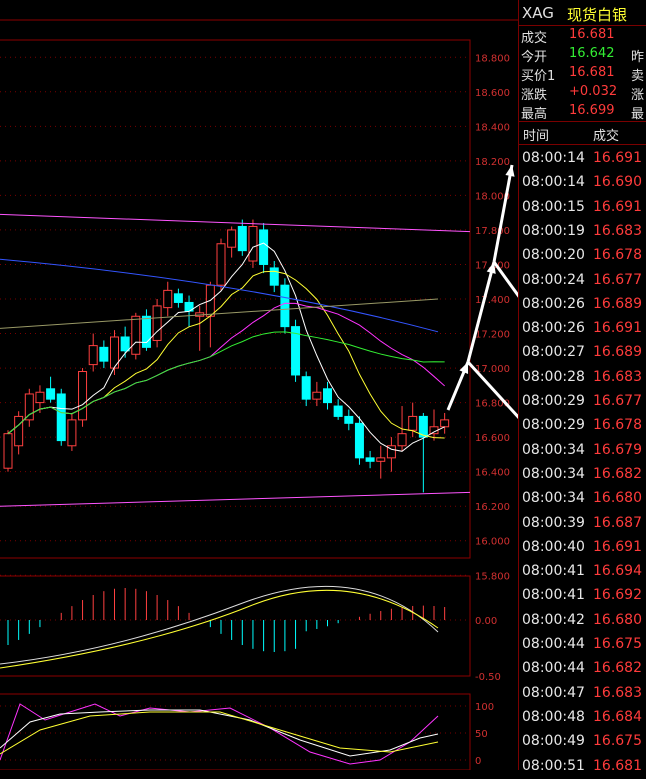 Image resolution: width=646 pixels, height=779 pixels. I want to click on tick-row: 08:00:44 16.682, so click(582, 669).